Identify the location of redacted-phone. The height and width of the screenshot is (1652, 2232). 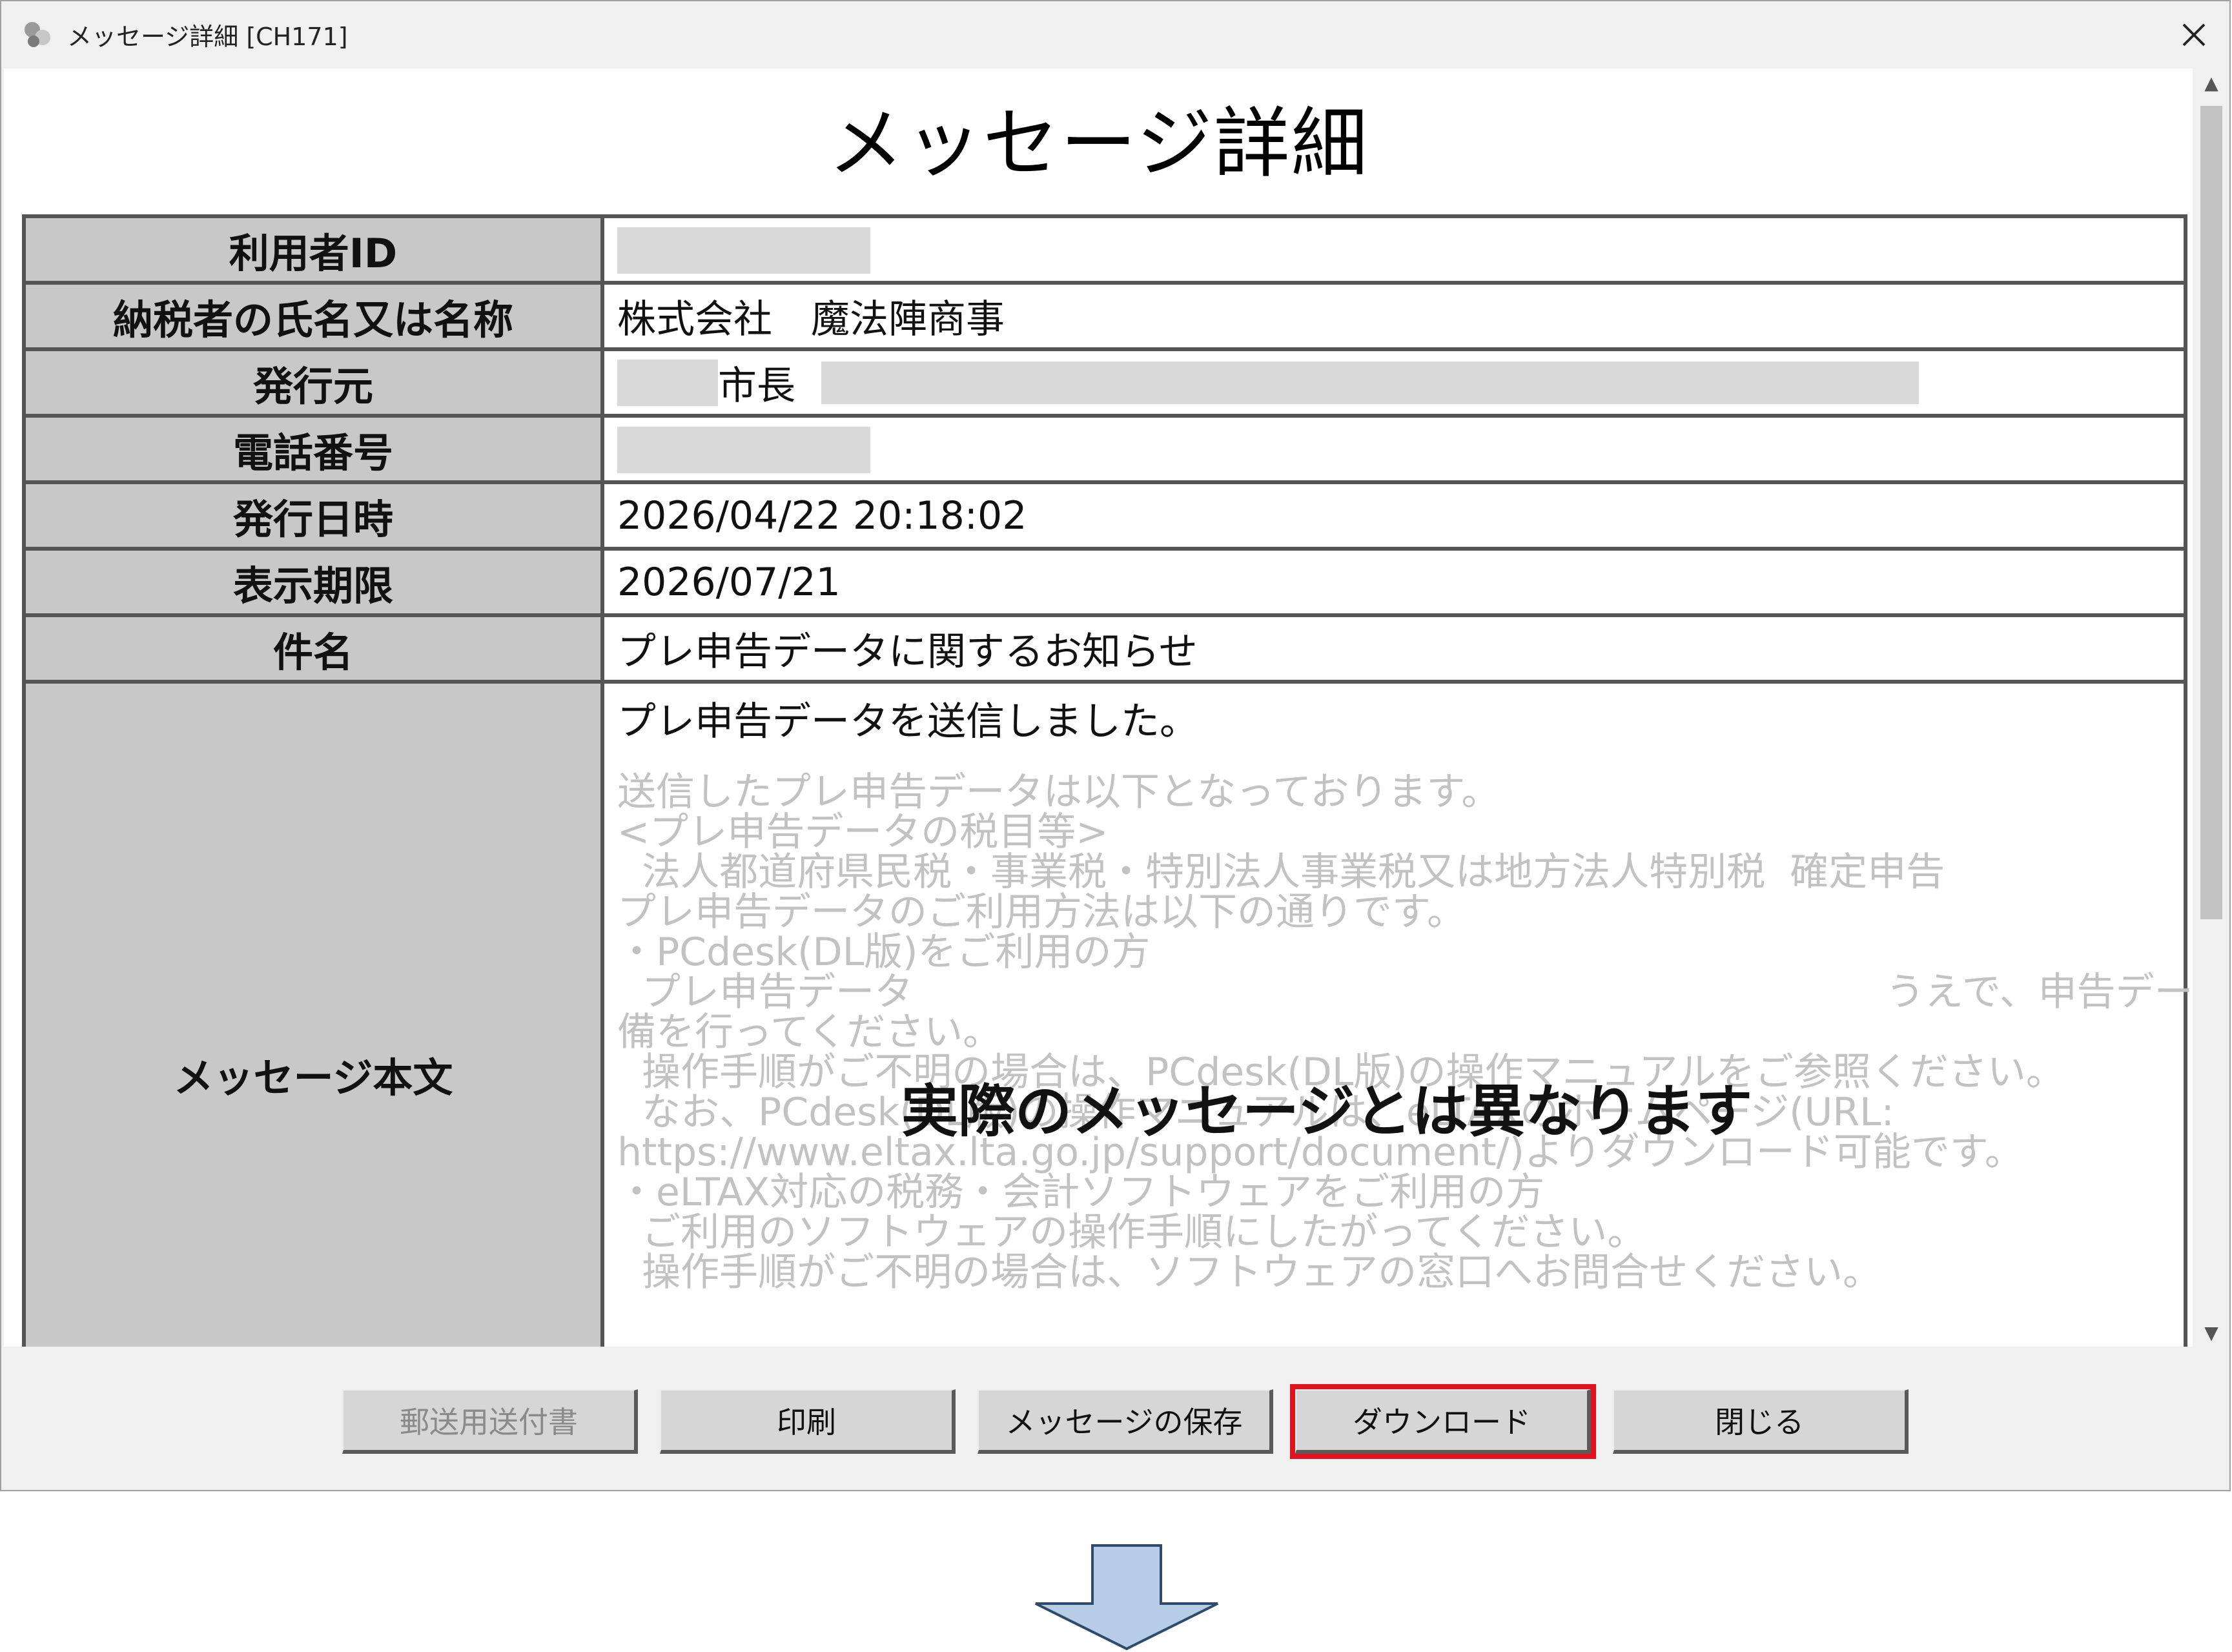
(743, 449).